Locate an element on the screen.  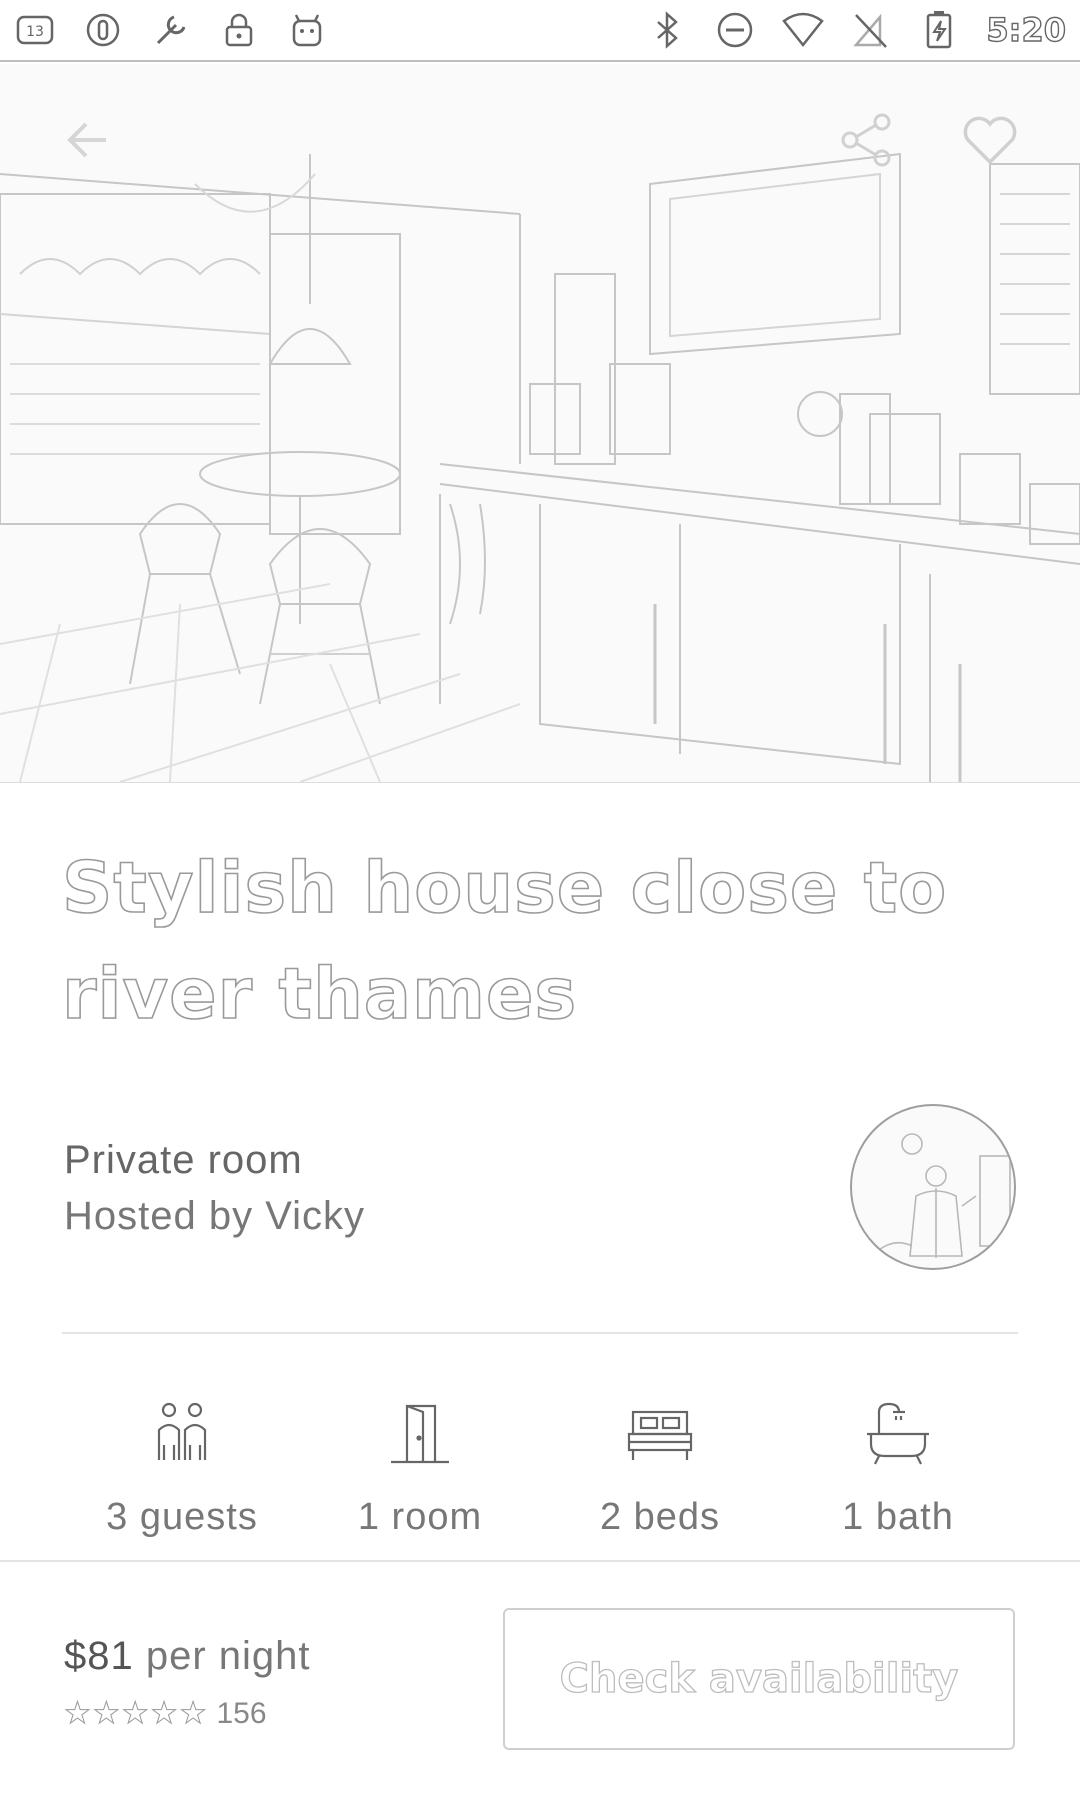
back-button is located at coordinates (88, 140).